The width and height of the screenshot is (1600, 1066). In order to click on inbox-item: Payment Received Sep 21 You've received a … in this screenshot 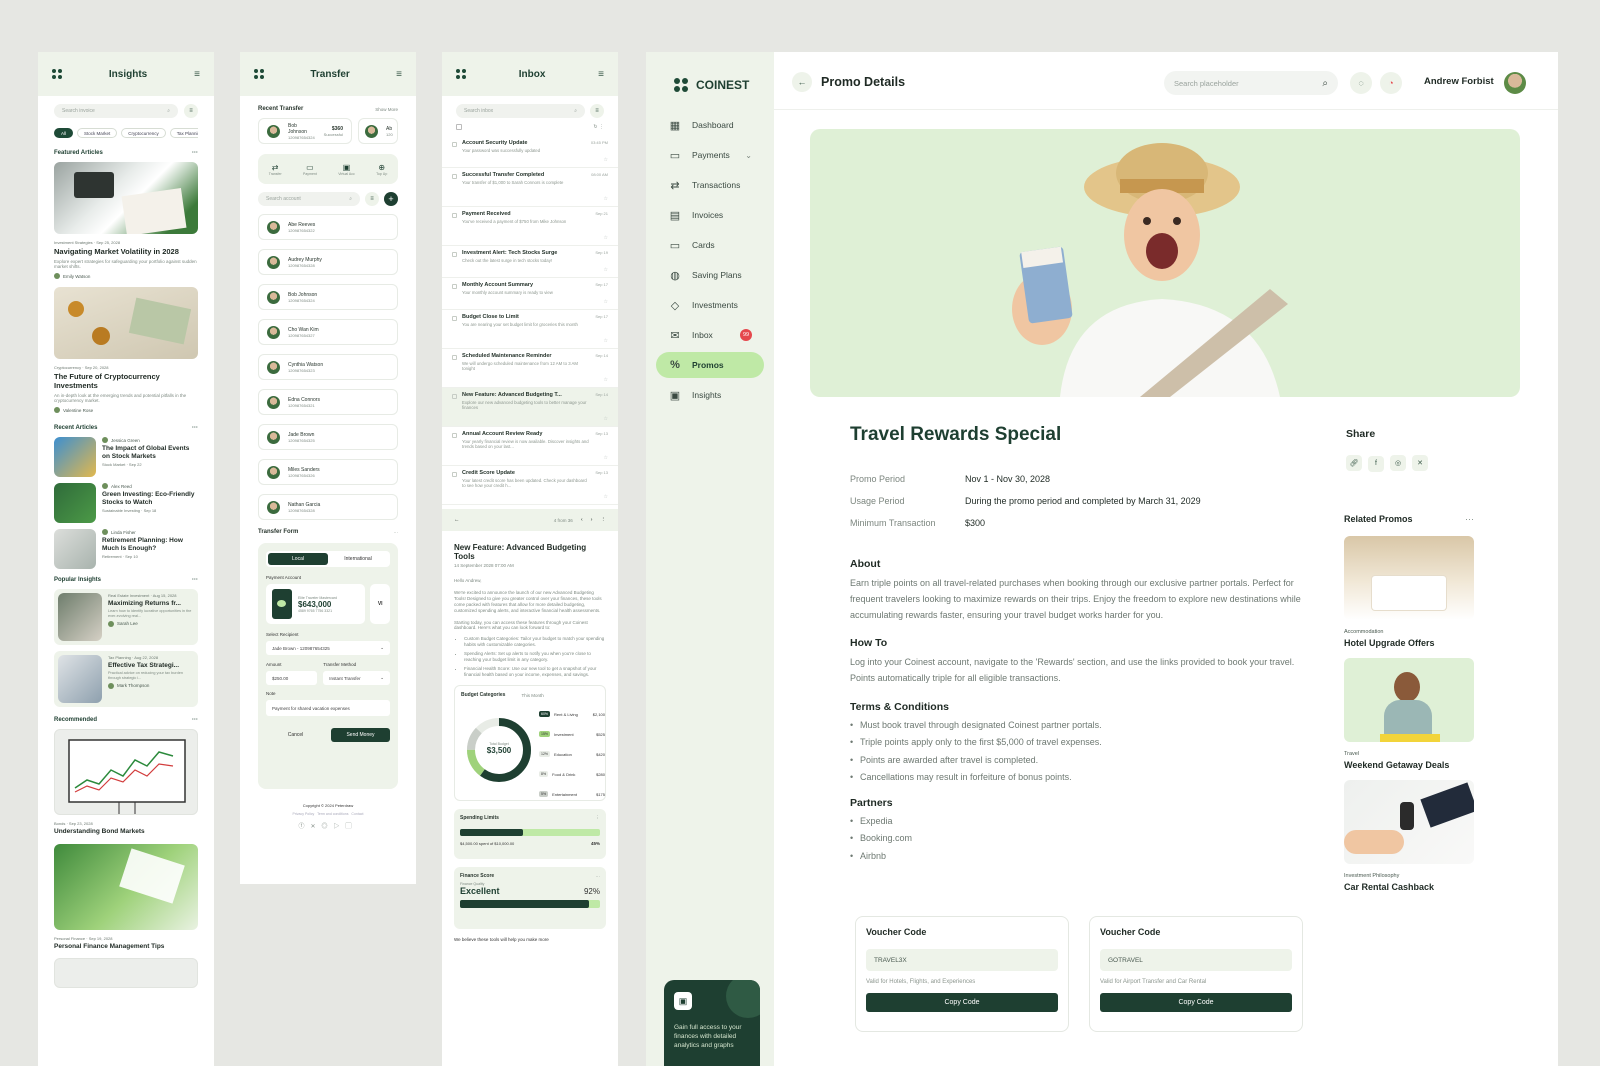, I will do `click(530, 226)`.